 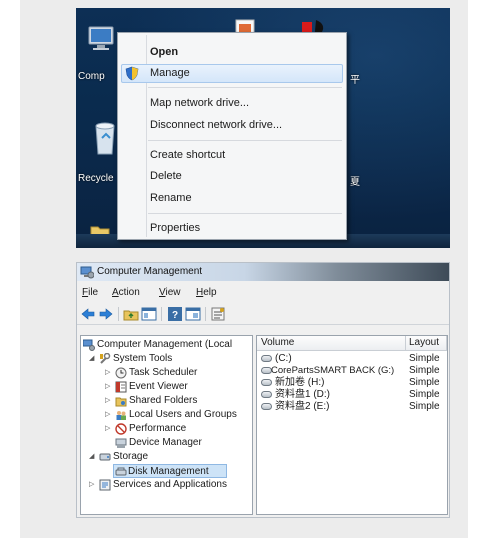 I want to click on tools-icon, so click(x=105, y=358).